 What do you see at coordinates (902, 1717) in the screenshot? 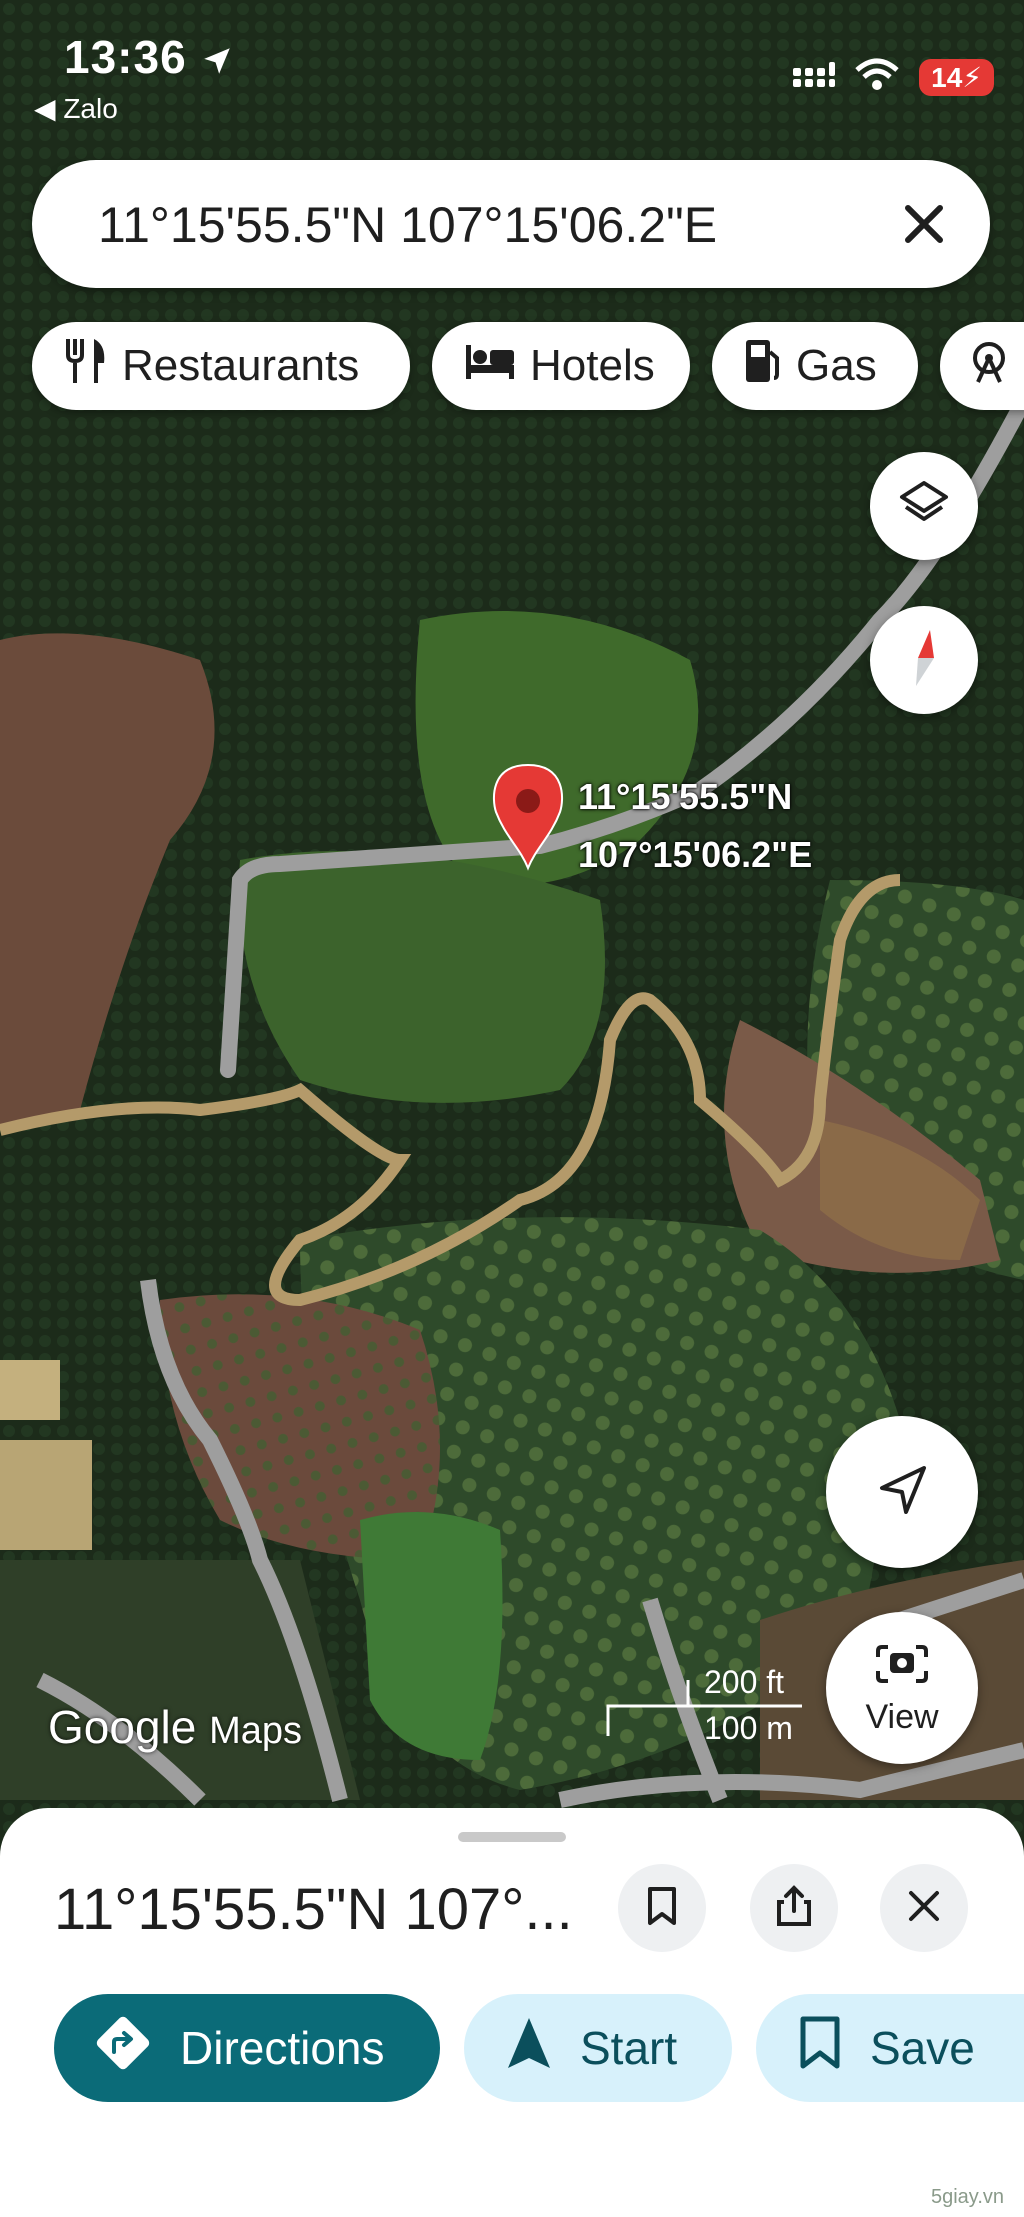
I see `view-label: View` at bounding box center [902, 1717].